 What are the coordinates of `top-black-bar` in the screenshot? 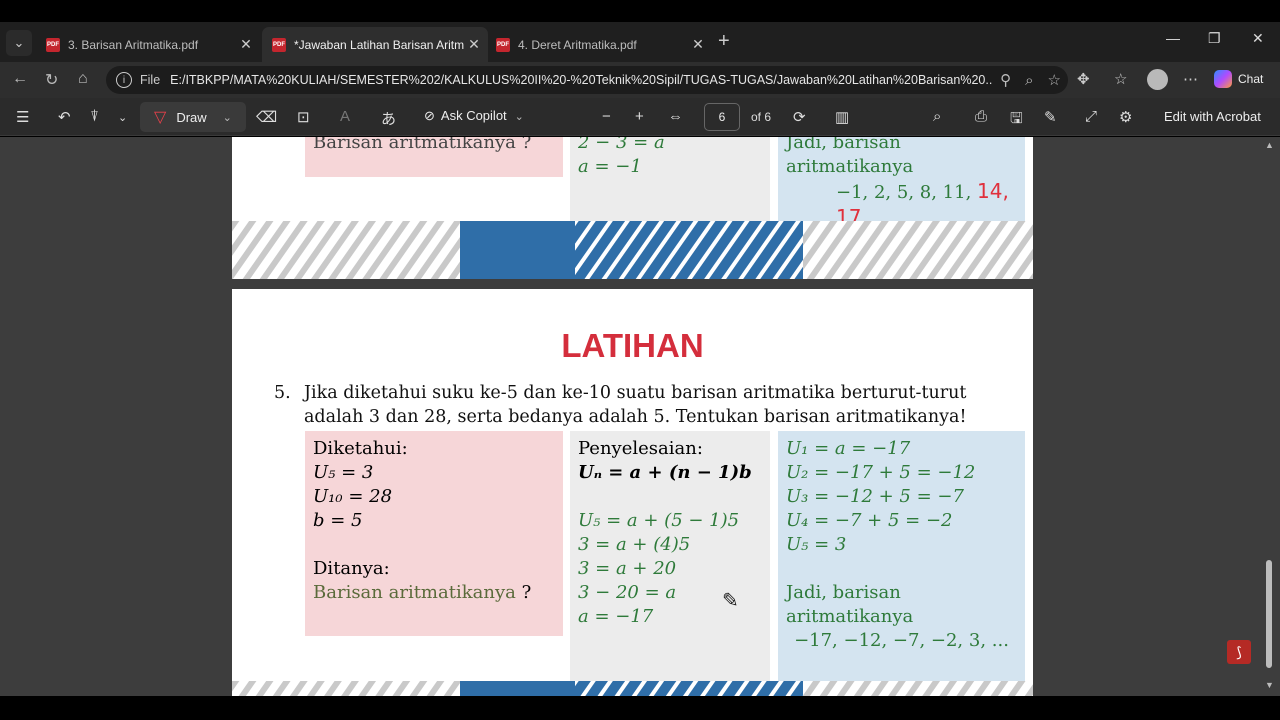 It's located at (640, 11).